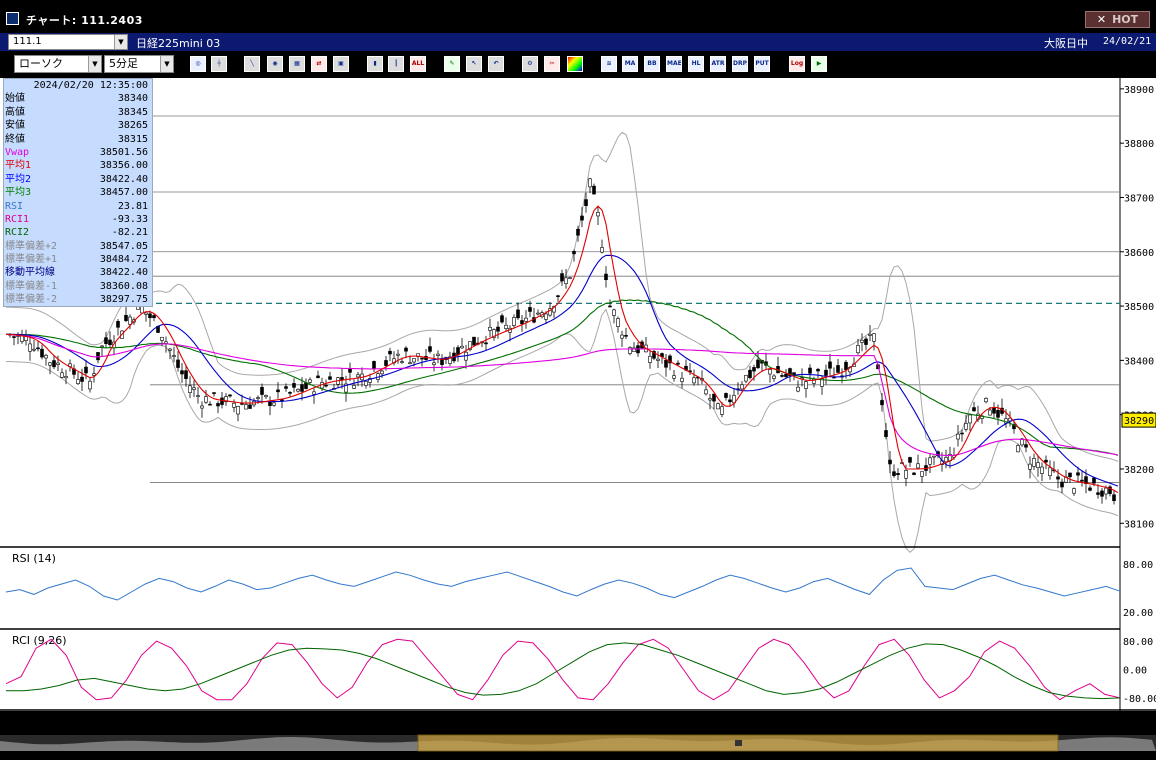 This screenshot has width=1156, height=760. I want to click on ma-button: MA, so click(630, 64).